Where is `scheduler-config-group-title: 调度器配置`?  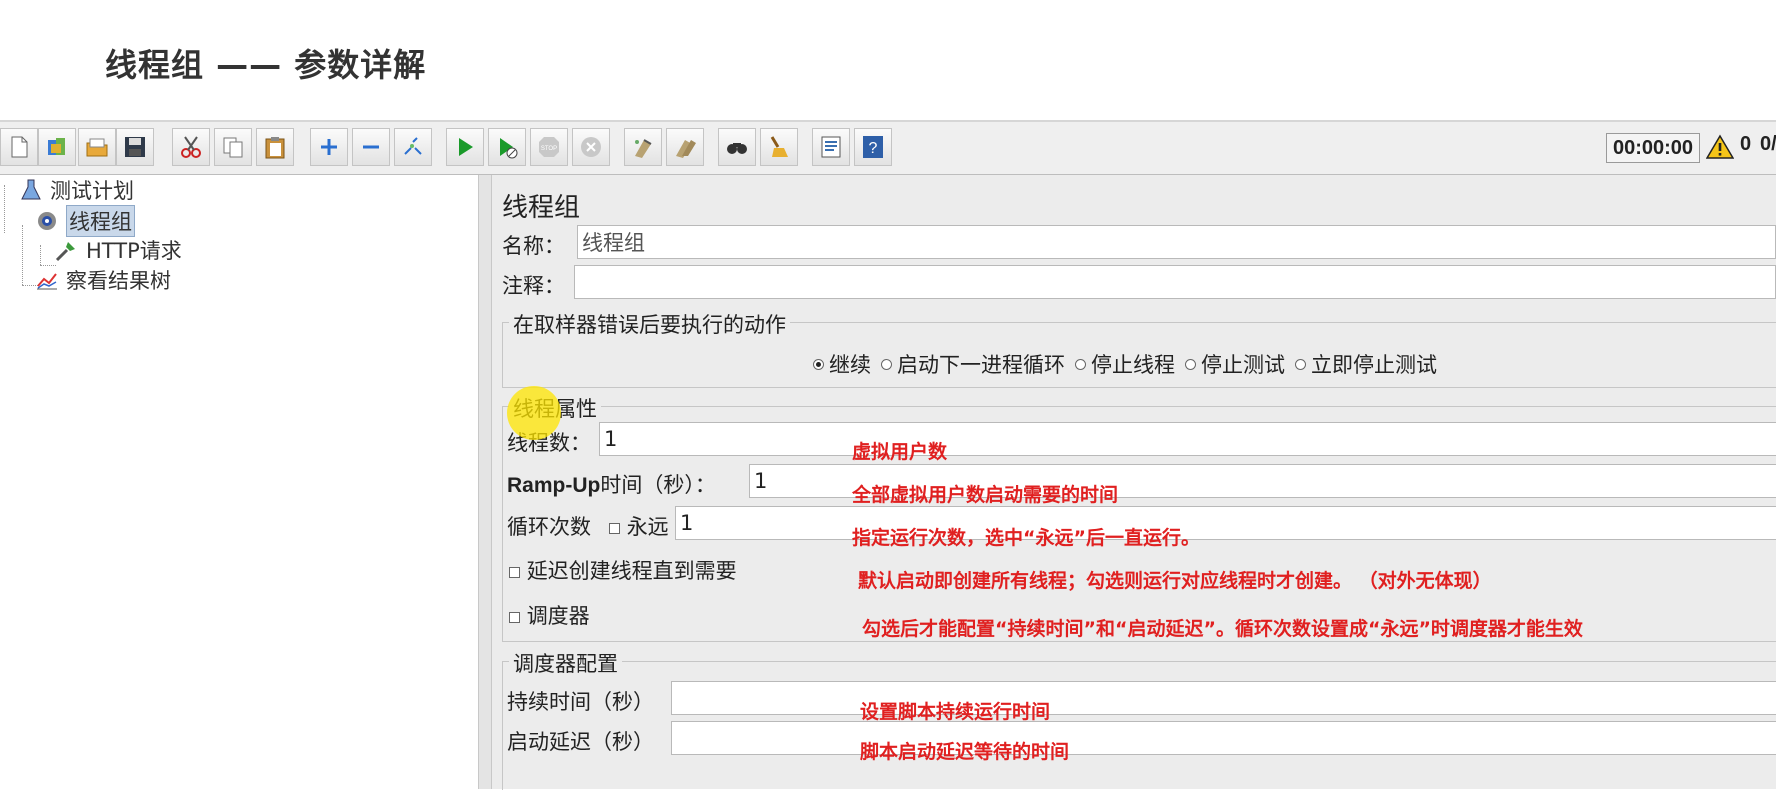
scheduler-config-group-title: 调度器配置 is located at coordinates (565, 663).